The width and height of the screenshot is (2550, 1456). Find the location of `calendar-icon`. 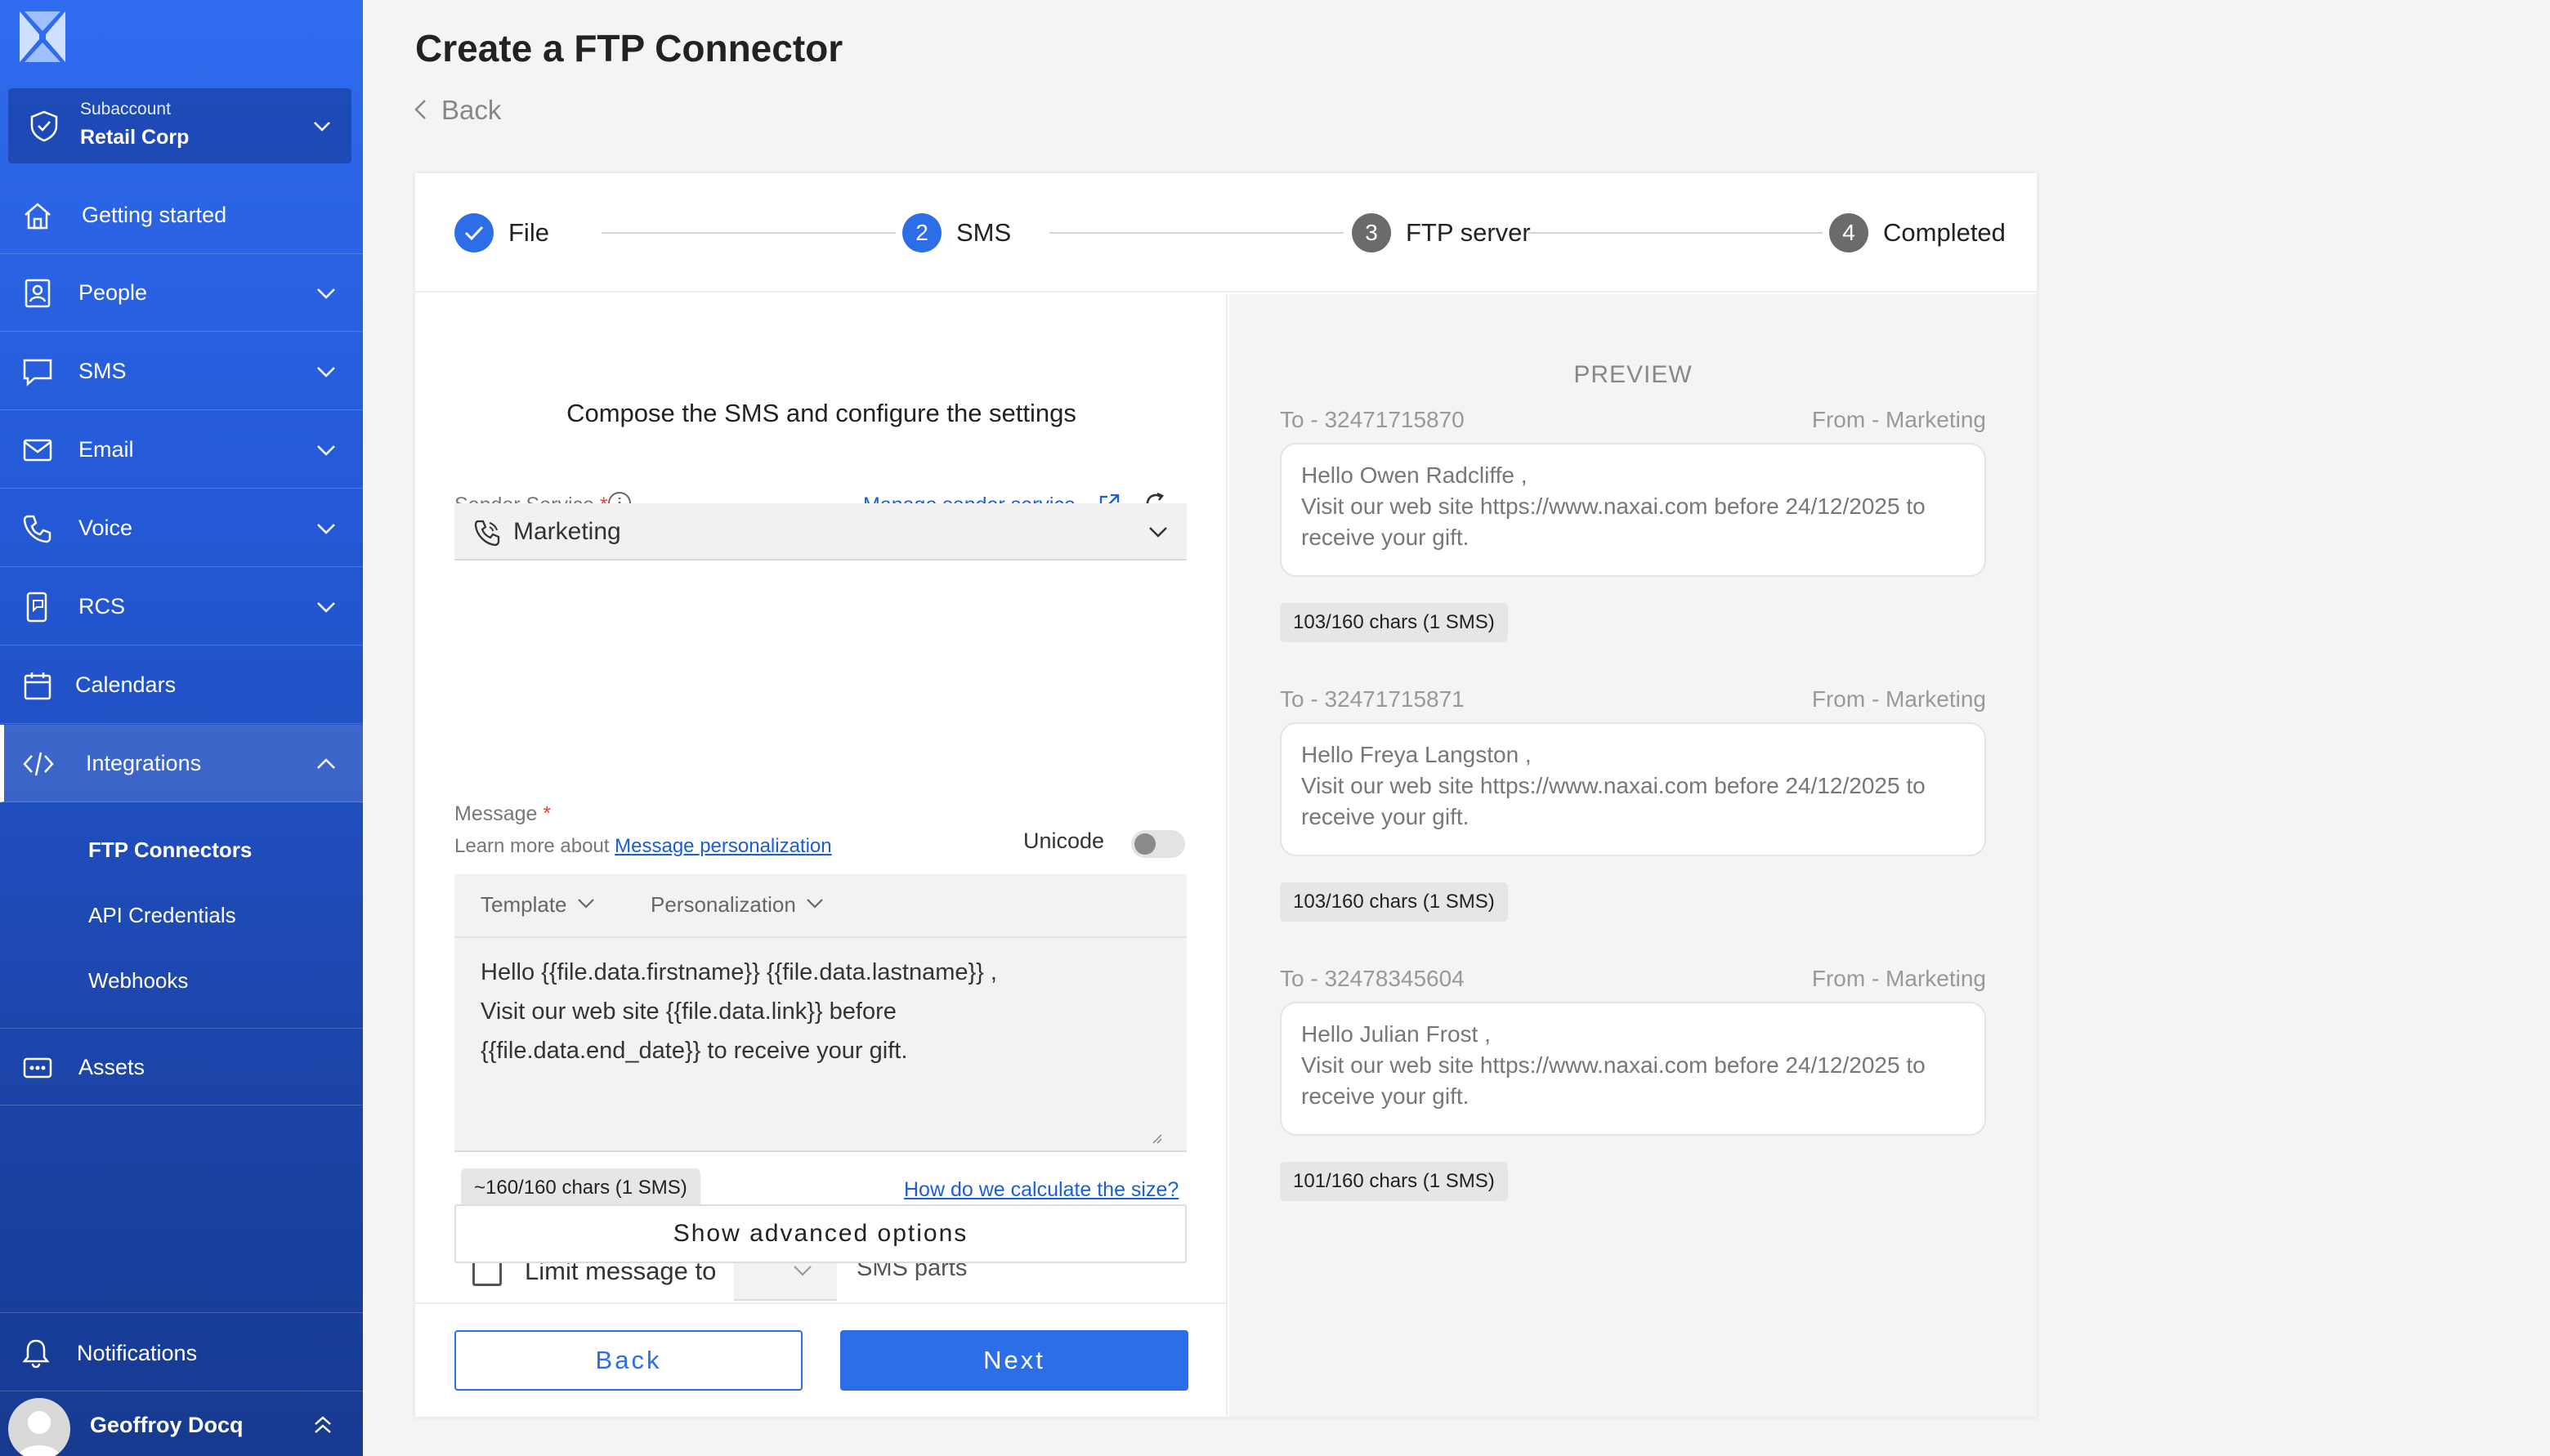

calendar-icon is located at coordinates (37, 686).